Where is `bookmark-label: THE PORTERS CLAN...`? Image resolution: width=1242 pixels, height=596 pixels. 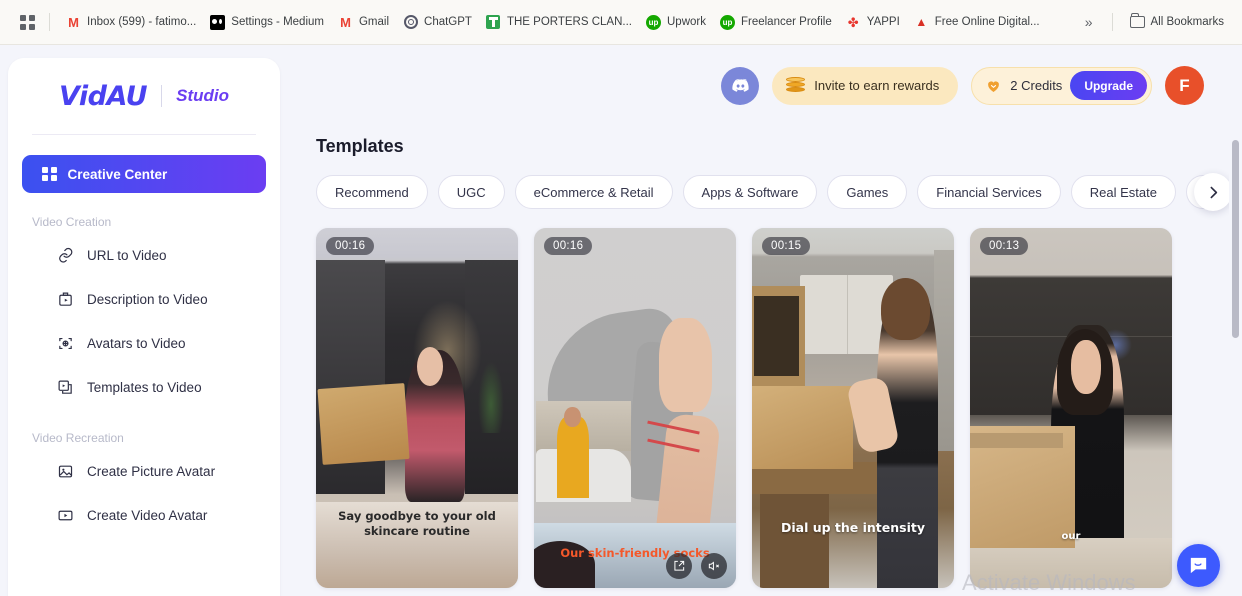 bookmark-label: THE PORTERS CLAN... is located at coordinates (569, 22).